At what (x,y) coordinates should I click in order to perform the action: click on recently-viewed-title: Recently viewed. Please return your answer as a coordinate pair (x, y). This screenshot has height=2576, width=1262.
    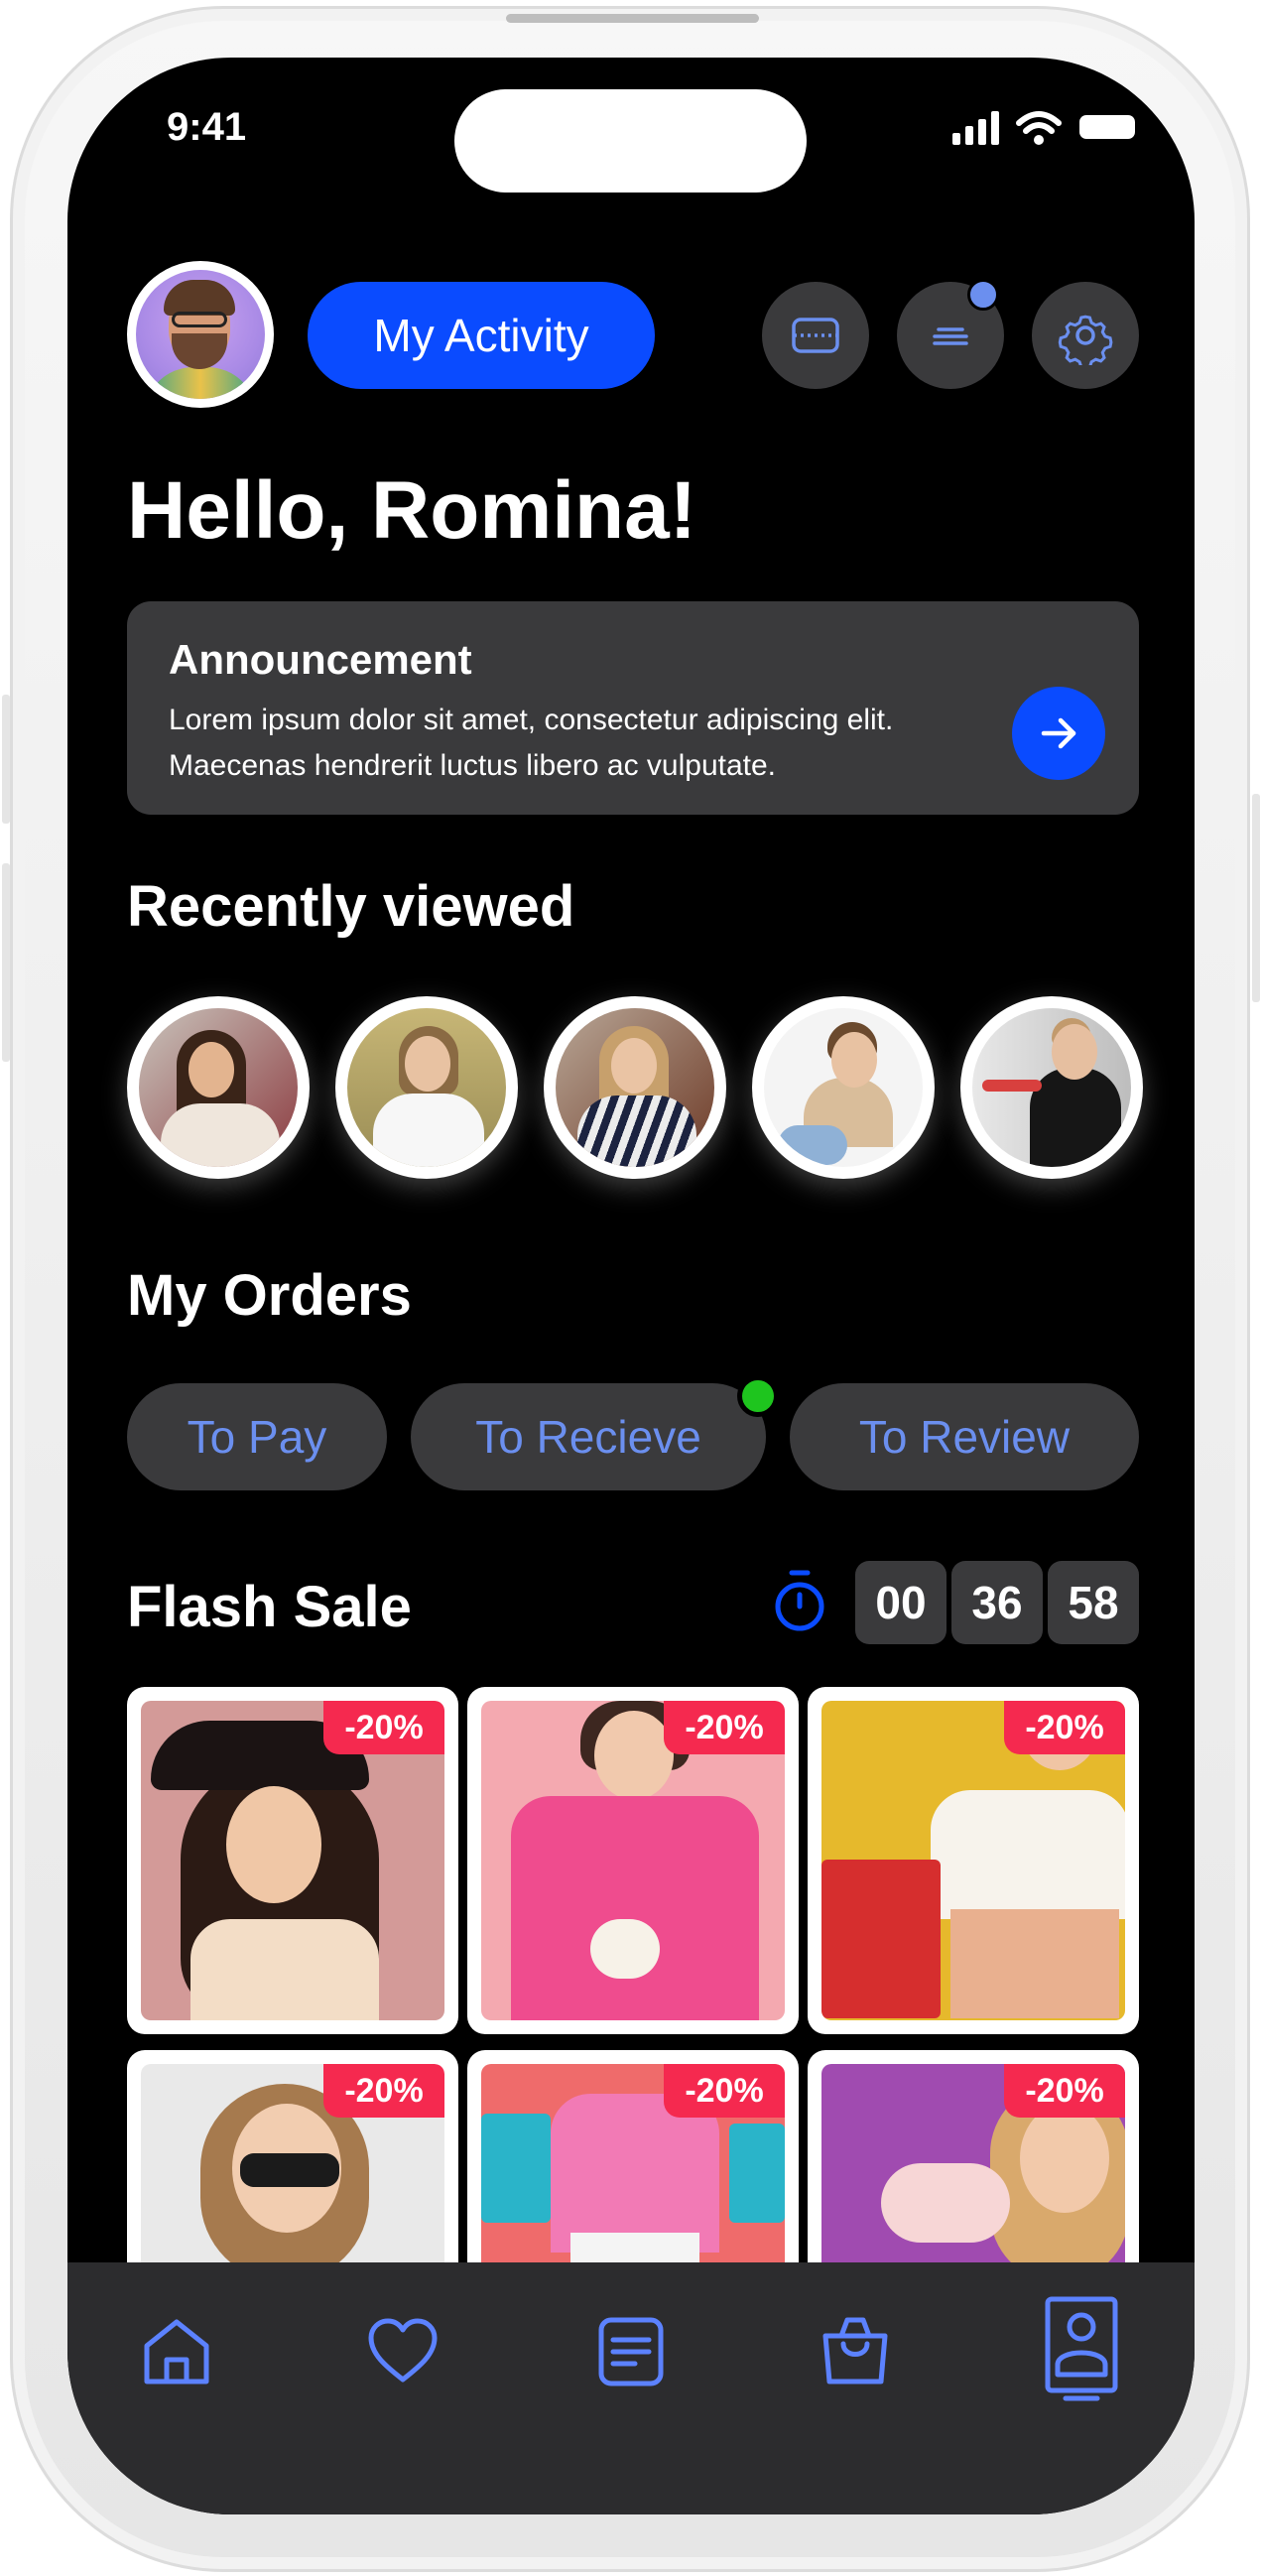
    Looking at the image, I should click on (351, 907).